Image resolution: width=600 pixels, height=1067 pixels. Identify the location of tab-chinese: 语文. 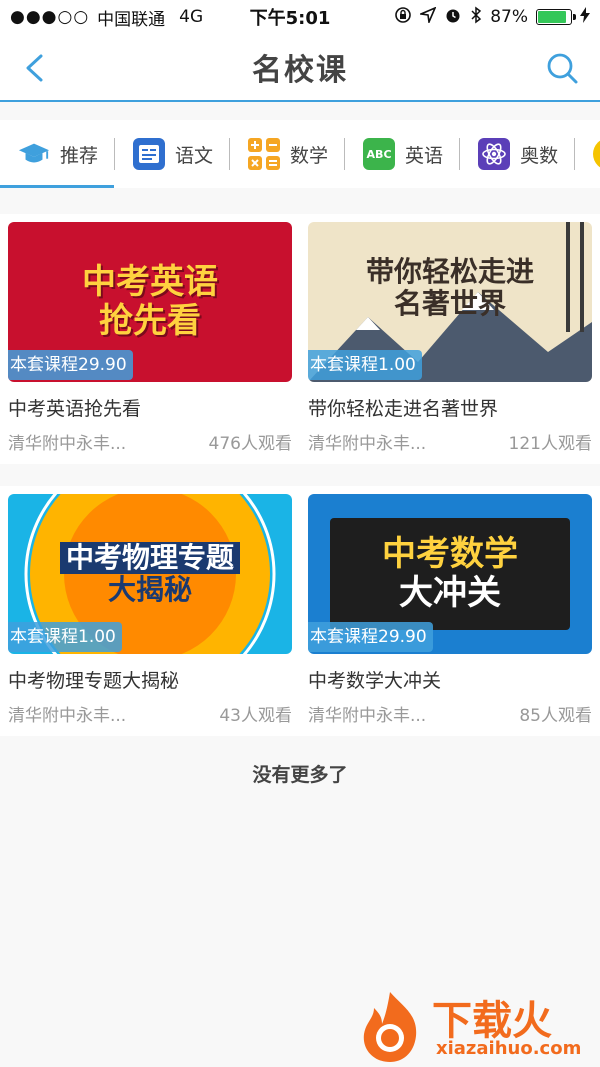
(172, 154).